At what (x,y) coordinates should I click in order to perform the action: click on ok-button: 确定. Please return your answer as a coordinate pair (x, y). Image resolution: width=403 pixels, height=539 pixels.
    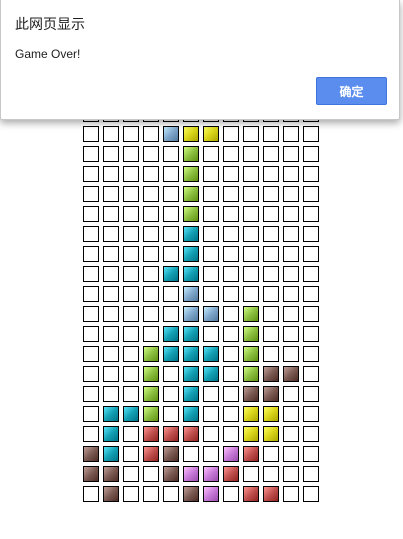
    Looking at the image, I should click on (351, 91).